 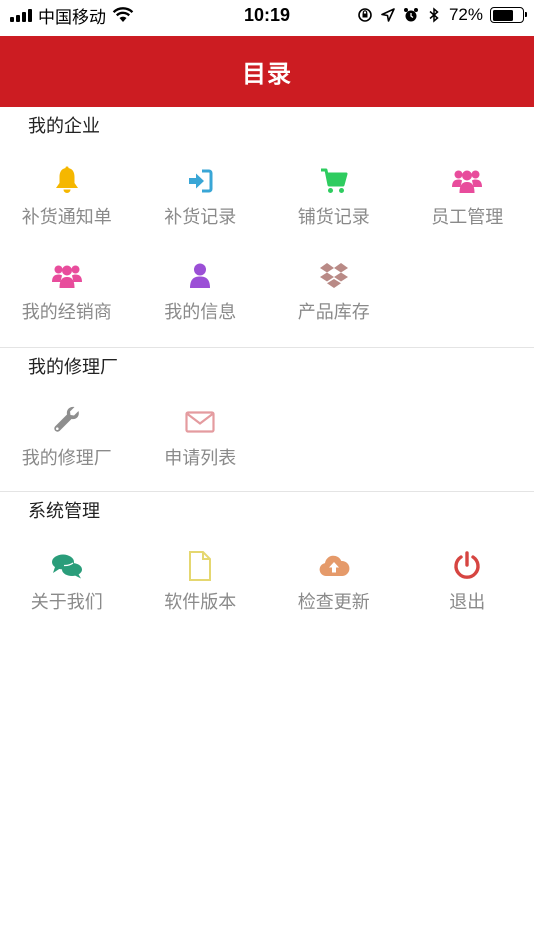 I want to click on menu-item-application-list: 申请列表, so click(x=201, y=436).